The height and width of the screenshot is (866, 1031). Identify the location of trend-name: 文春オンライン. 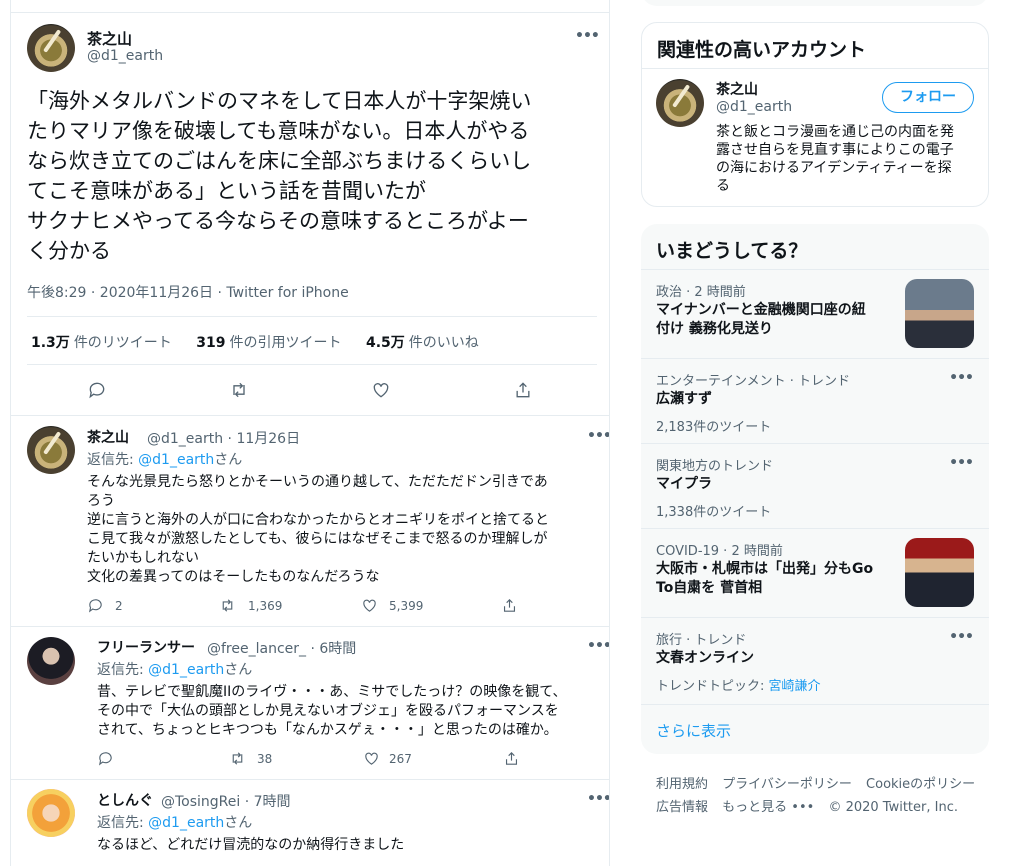
(705, 658).